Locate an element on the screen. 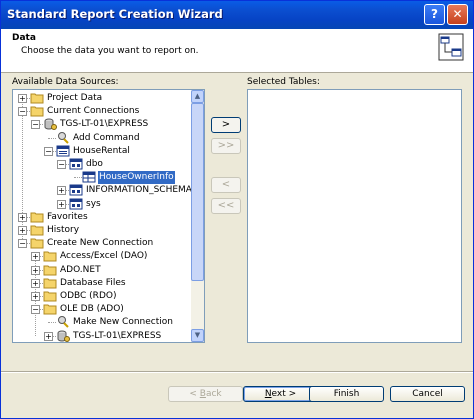  tree-vertical-scrollbar: ▲ ▼ is located at coordinates (197, 216).